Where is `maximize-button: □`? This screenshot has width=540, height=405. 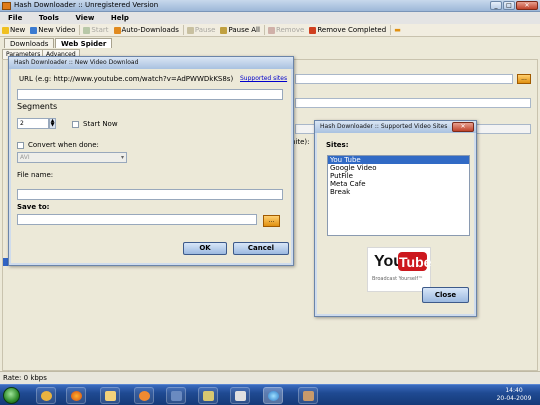
maximize-button: □ is located at coordinates (509, 5).